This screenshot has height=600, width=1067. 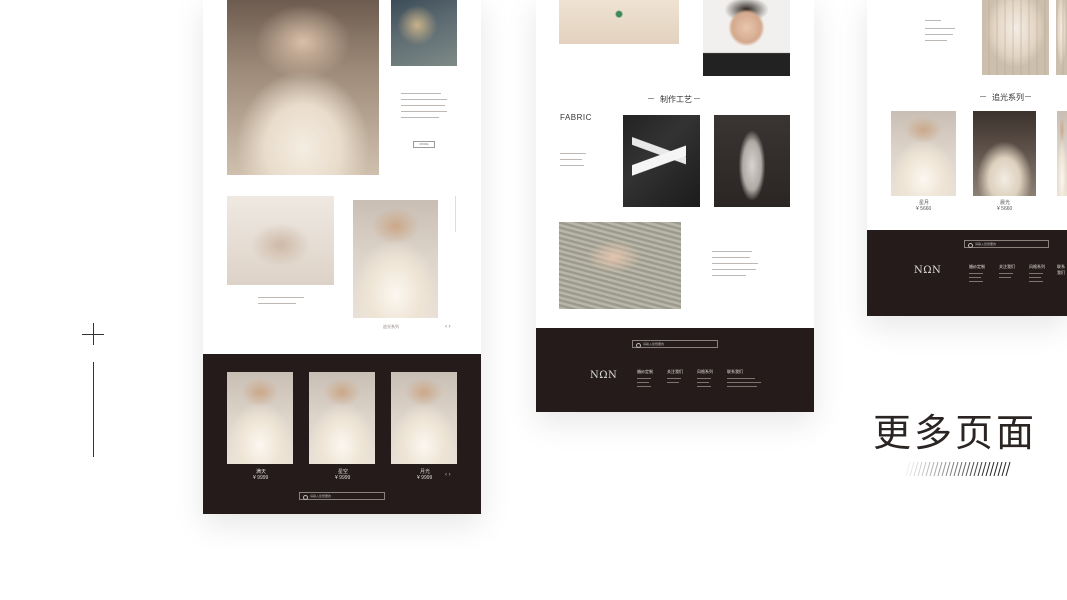 I want to click on product-price-2: ¥ 5660, so click(x=1005, y=209).